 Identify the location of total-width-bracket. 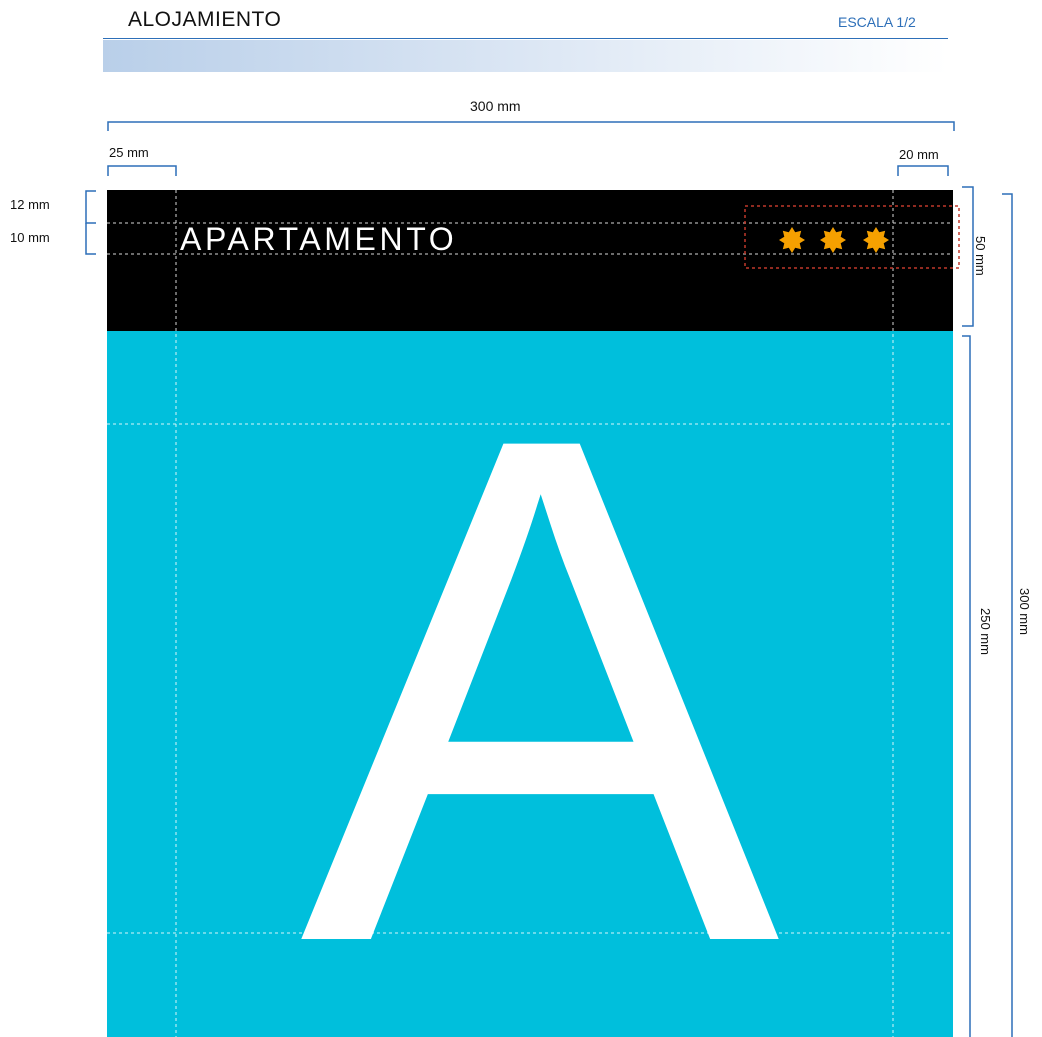
(531, 126).